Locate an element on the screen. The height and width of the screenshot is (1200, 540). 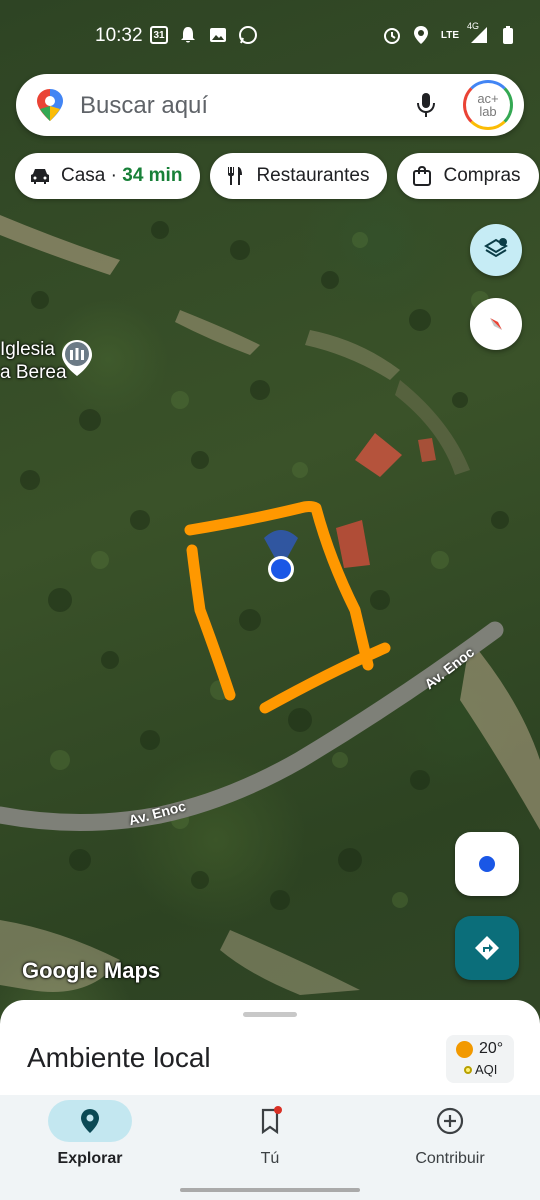
my-location-icon is located at coordinates (487, 864).